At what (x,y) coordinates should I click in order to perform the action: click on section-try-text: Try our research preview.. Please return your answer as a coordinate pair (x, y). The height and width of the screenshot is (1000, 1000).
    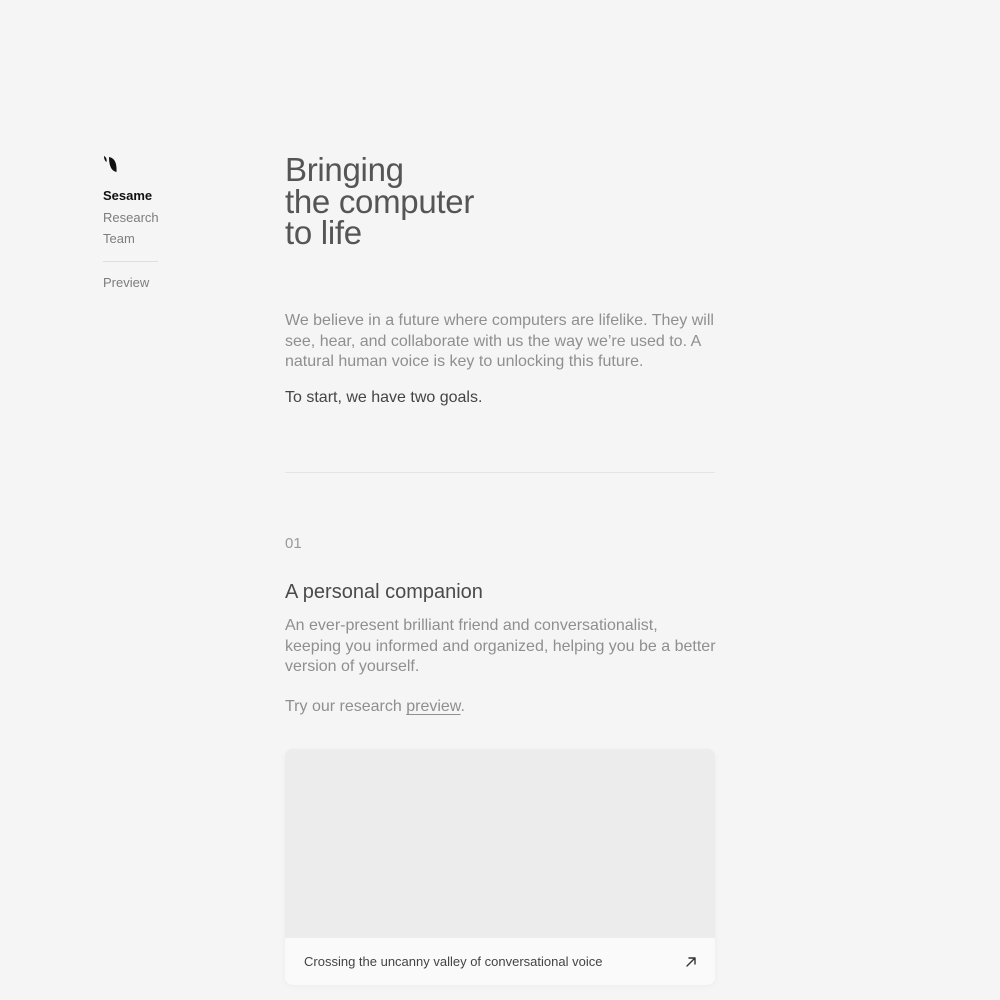
    Looking at the image, I should click on (375, 707).